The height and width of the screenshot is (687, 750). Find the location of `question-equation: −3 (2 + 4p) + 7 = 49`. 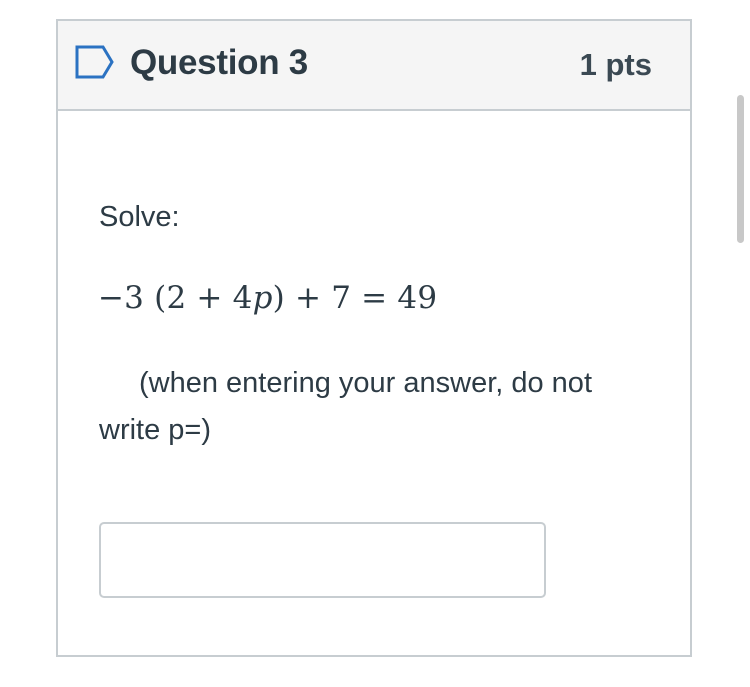

question-equation: −3 (2 + 4p) + 7 = 49 is located at coordinates (267, 298).